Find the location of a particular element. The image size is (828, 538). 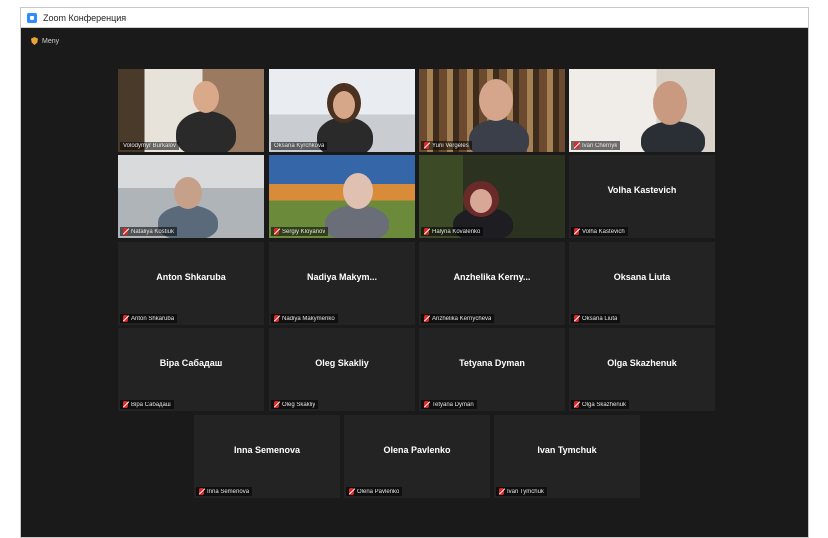

participant-tile: Olena Pavlenko Olena Pavlenko is located at coordinates (417, 456).